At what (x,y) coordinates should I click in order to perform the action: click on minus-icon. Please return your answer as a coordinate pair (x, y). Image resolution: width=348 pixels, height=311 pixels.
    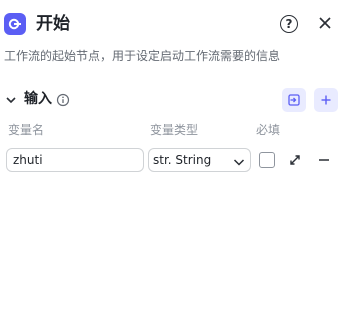
    Looking at the image, I should click on (324, 160).